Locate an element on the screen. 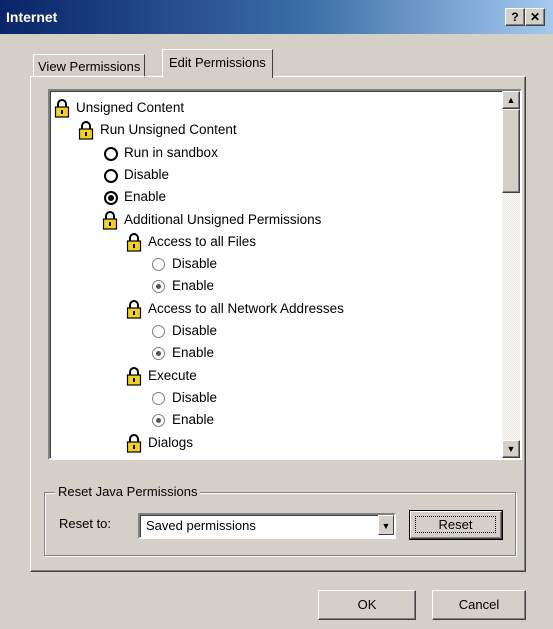 This screenshot has width=553, height=629. dropdown-arrow-icon: ▼ is located at coordinates (386, 525).